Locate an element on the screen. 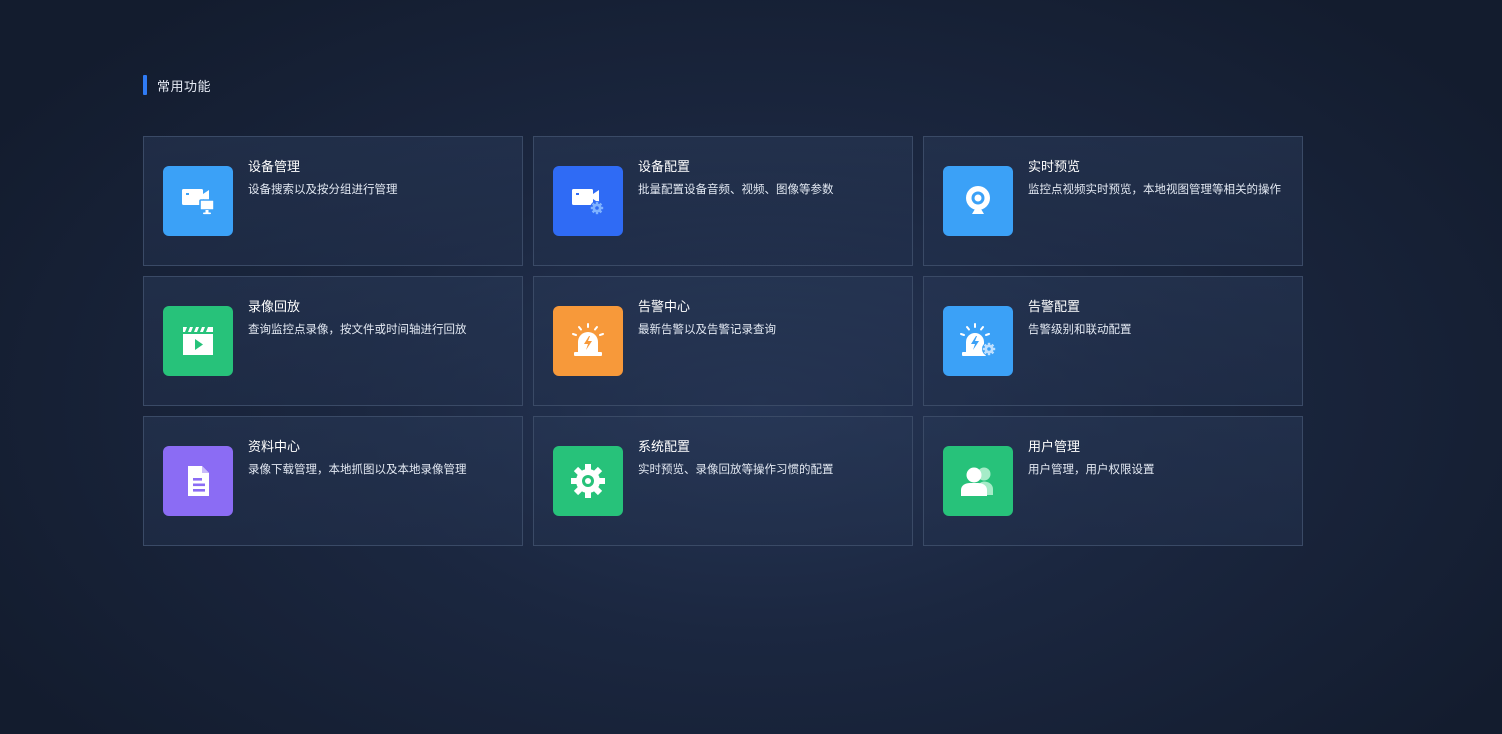 The image size is (1502, 734). card-text: 录像回放 查询监控点录像，按文件或时间轴进行回放 is located at coordinates (377, 318).